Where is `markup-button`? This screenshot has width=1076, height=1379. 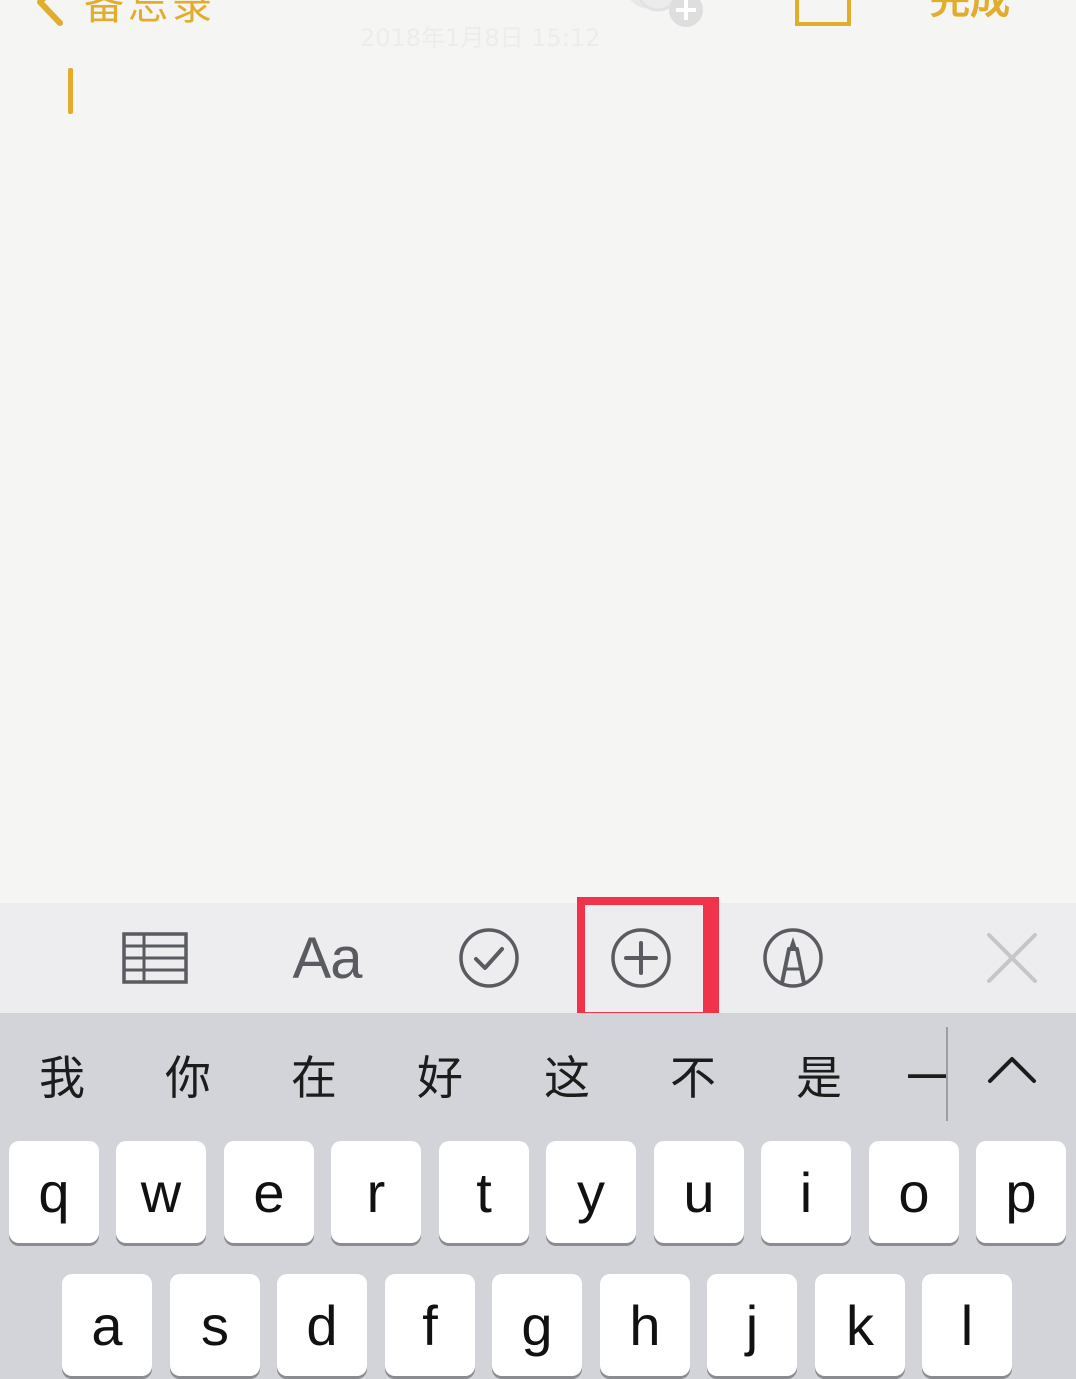 markup-button is located at coordinates (793, 958).